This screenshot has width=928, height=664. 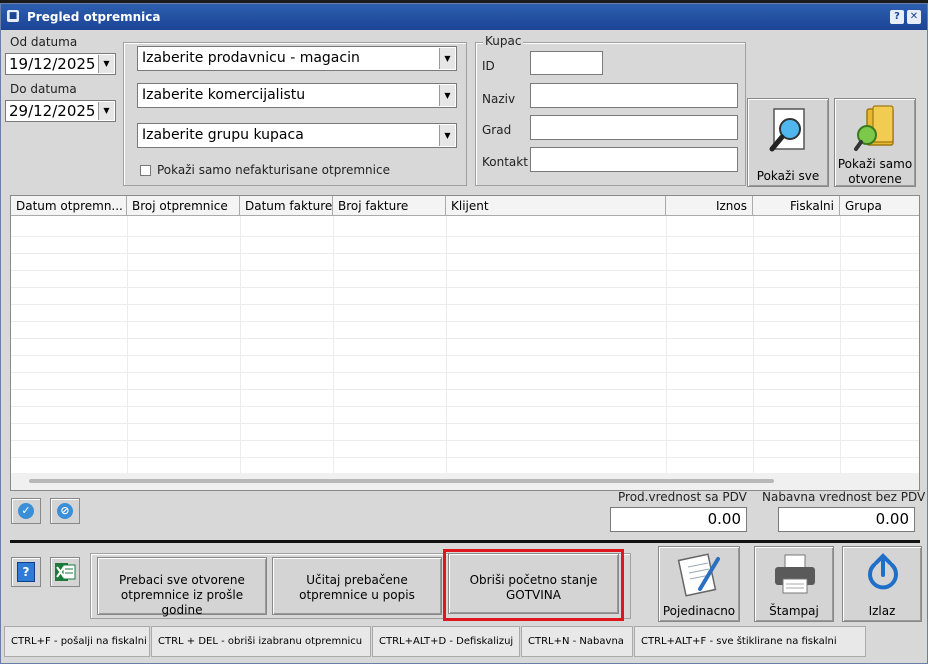 I want to click on pojedinacno-button: Pojedinacno, so click(x=699, y=584).